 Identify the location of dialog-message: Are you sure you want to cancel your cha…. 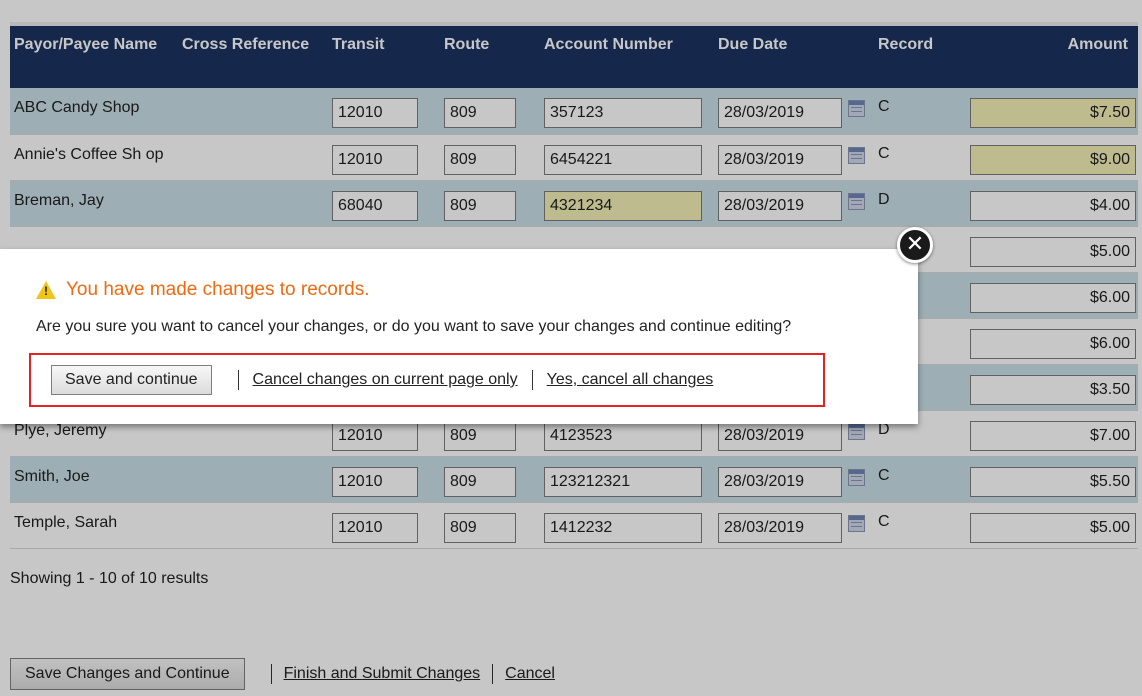
(414, 326).